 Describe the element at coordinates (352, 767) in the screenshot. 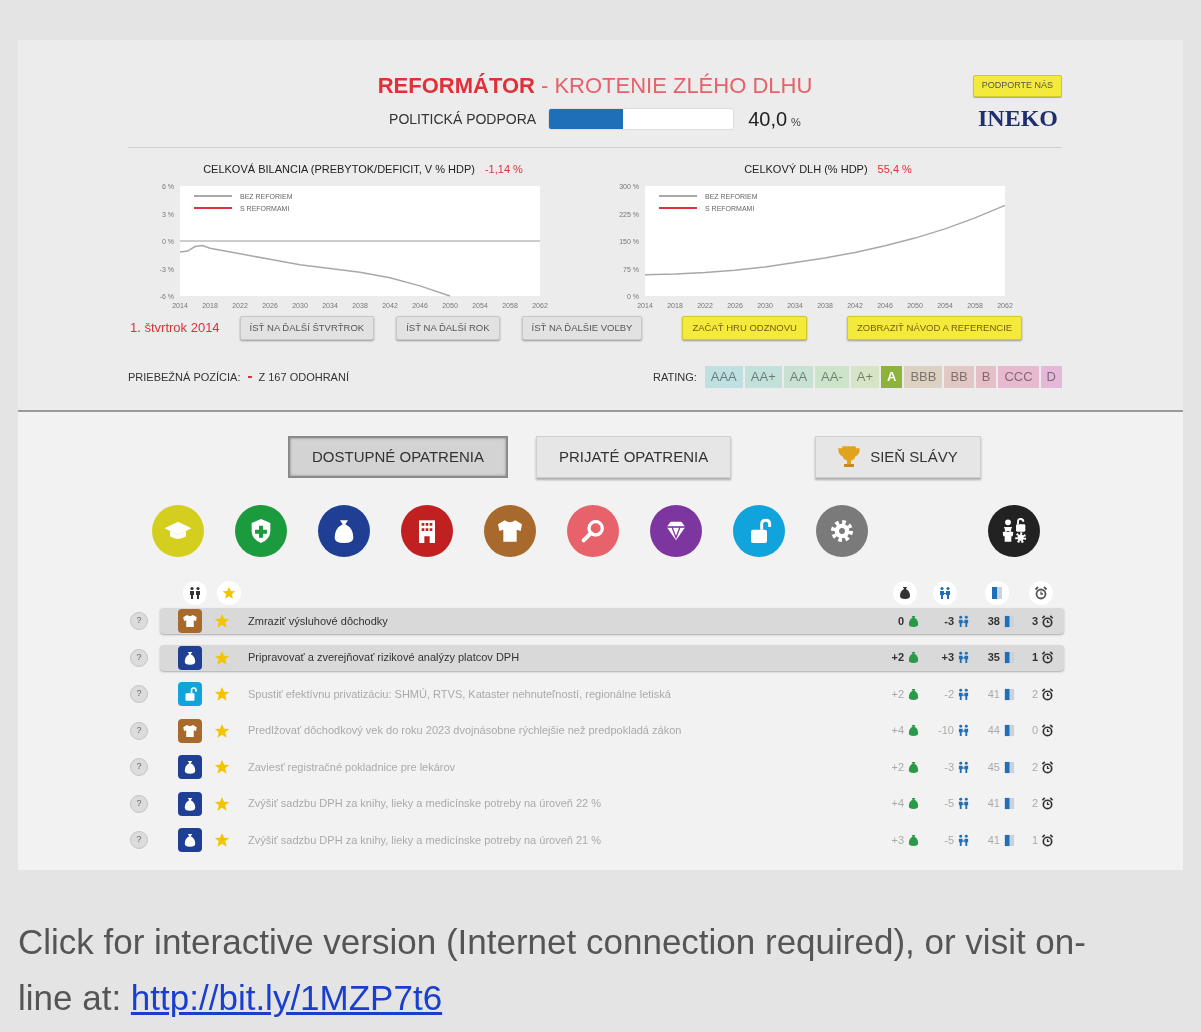

I see `measure-title: Zaviesť registračné pokladnice pre lekárov` at that location.